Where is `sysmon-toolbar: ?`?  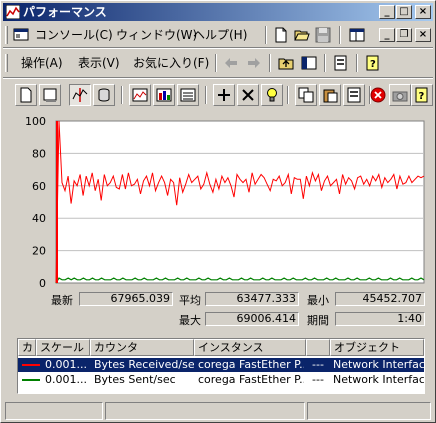 sysmon-toolbar: ? is located at coordinates (218, 96).